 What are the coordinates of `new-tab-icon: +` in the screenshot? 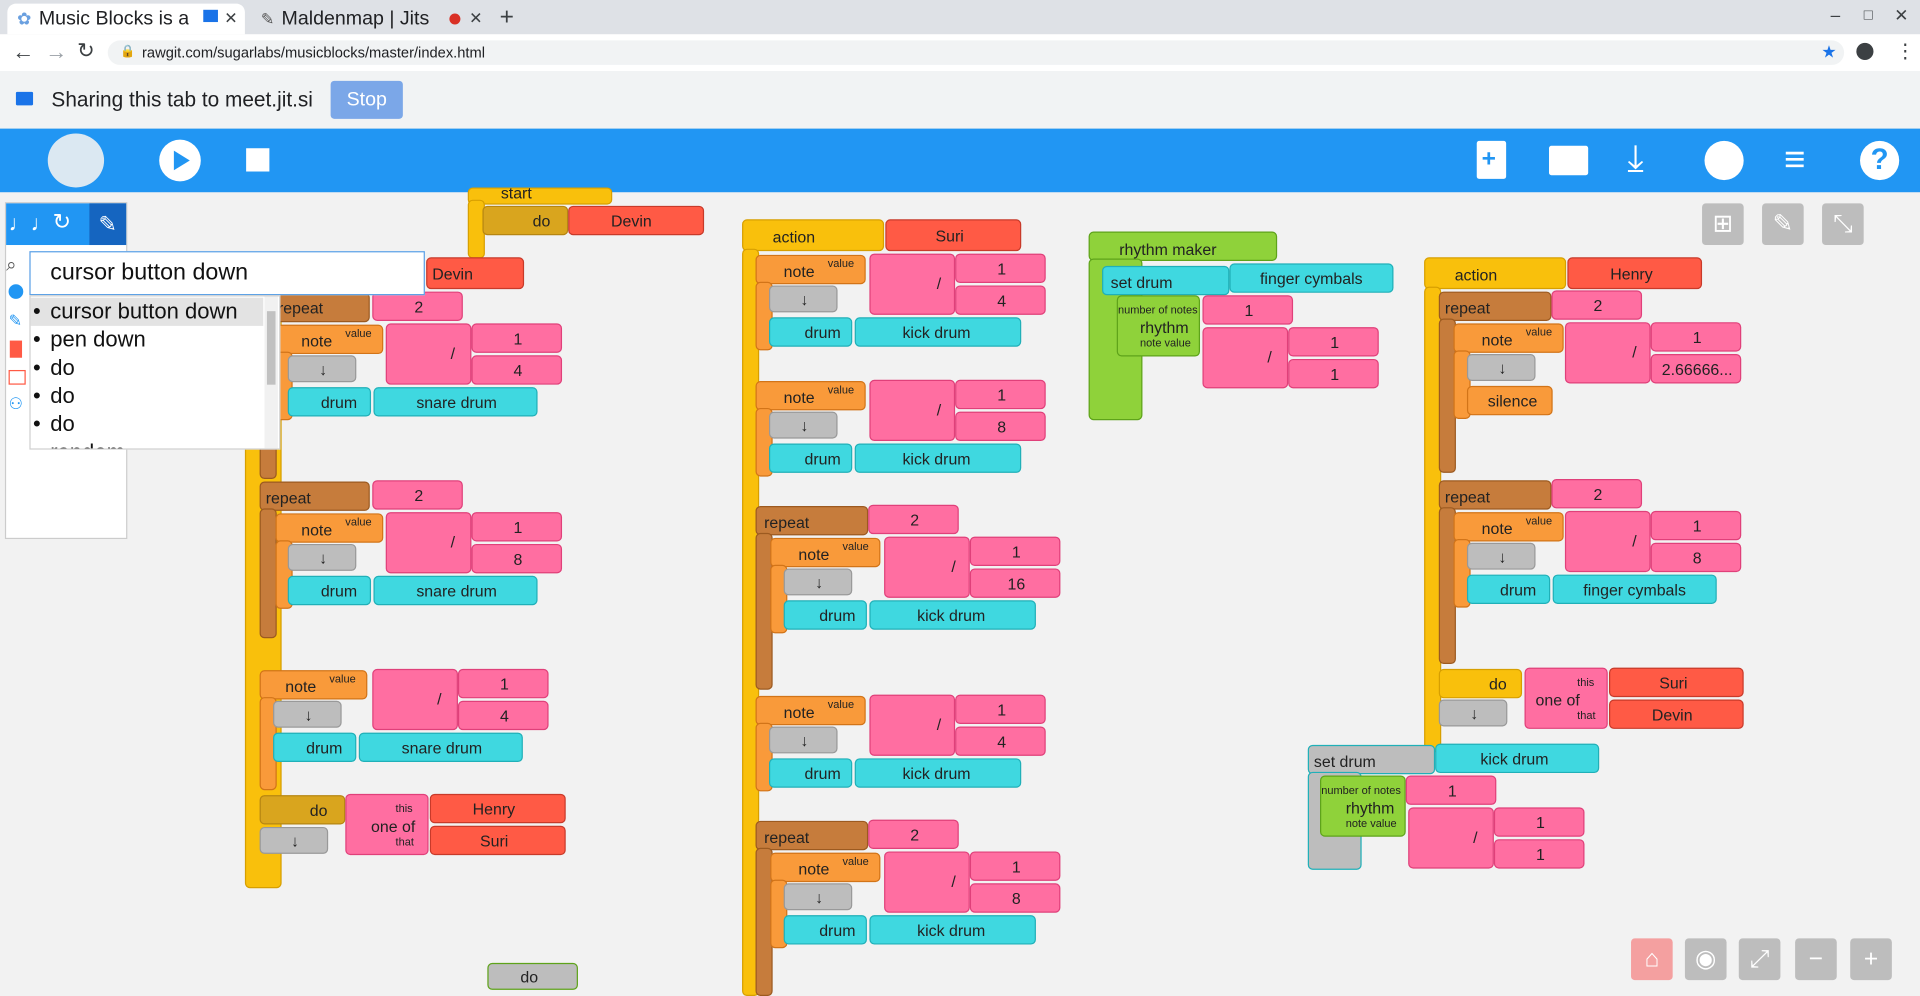 It's located at (507, 18).